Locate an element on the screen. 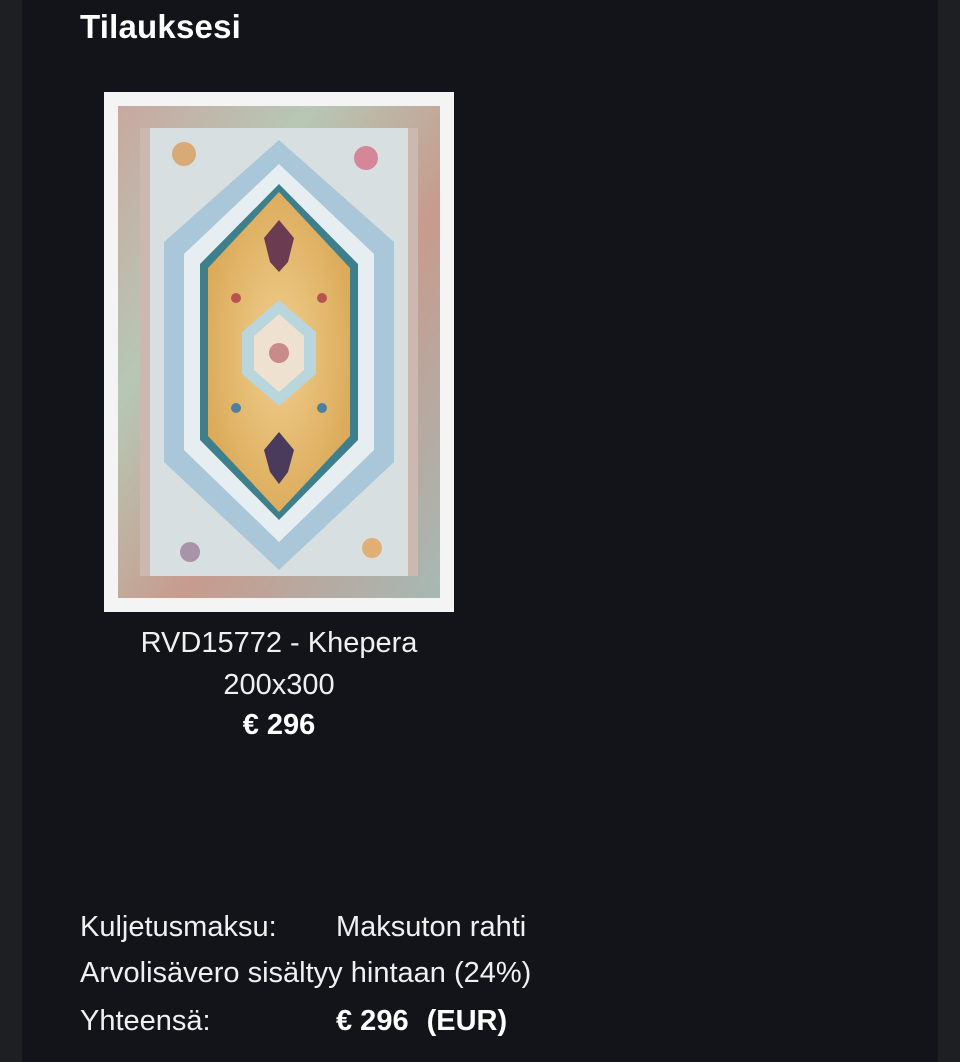 This screenshot has height=1062, width=960. total-value-group: € 296 (EUR) is located at coordinates (421, 1021).